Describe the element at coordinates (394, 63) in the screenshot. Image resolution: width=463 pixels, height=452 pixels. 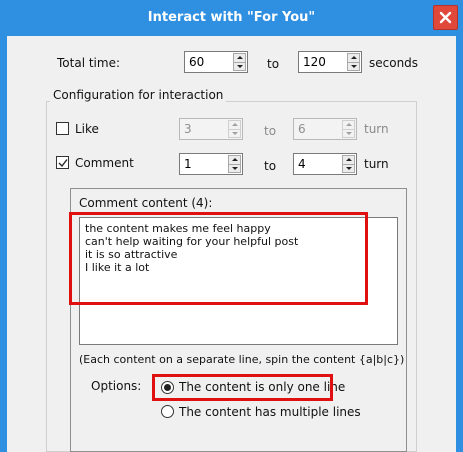
I see `total-time-unit: seconds` at that location.